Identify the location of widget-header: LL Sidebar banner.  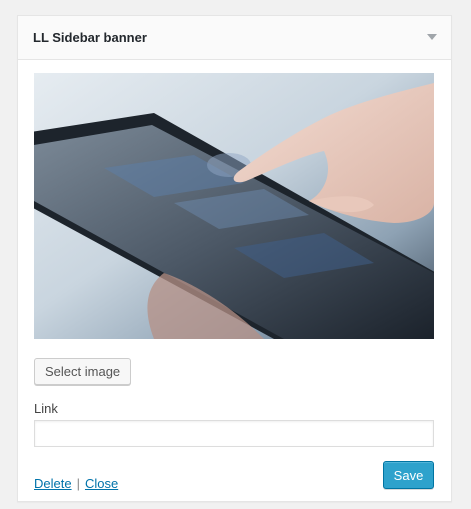
(234, 38).